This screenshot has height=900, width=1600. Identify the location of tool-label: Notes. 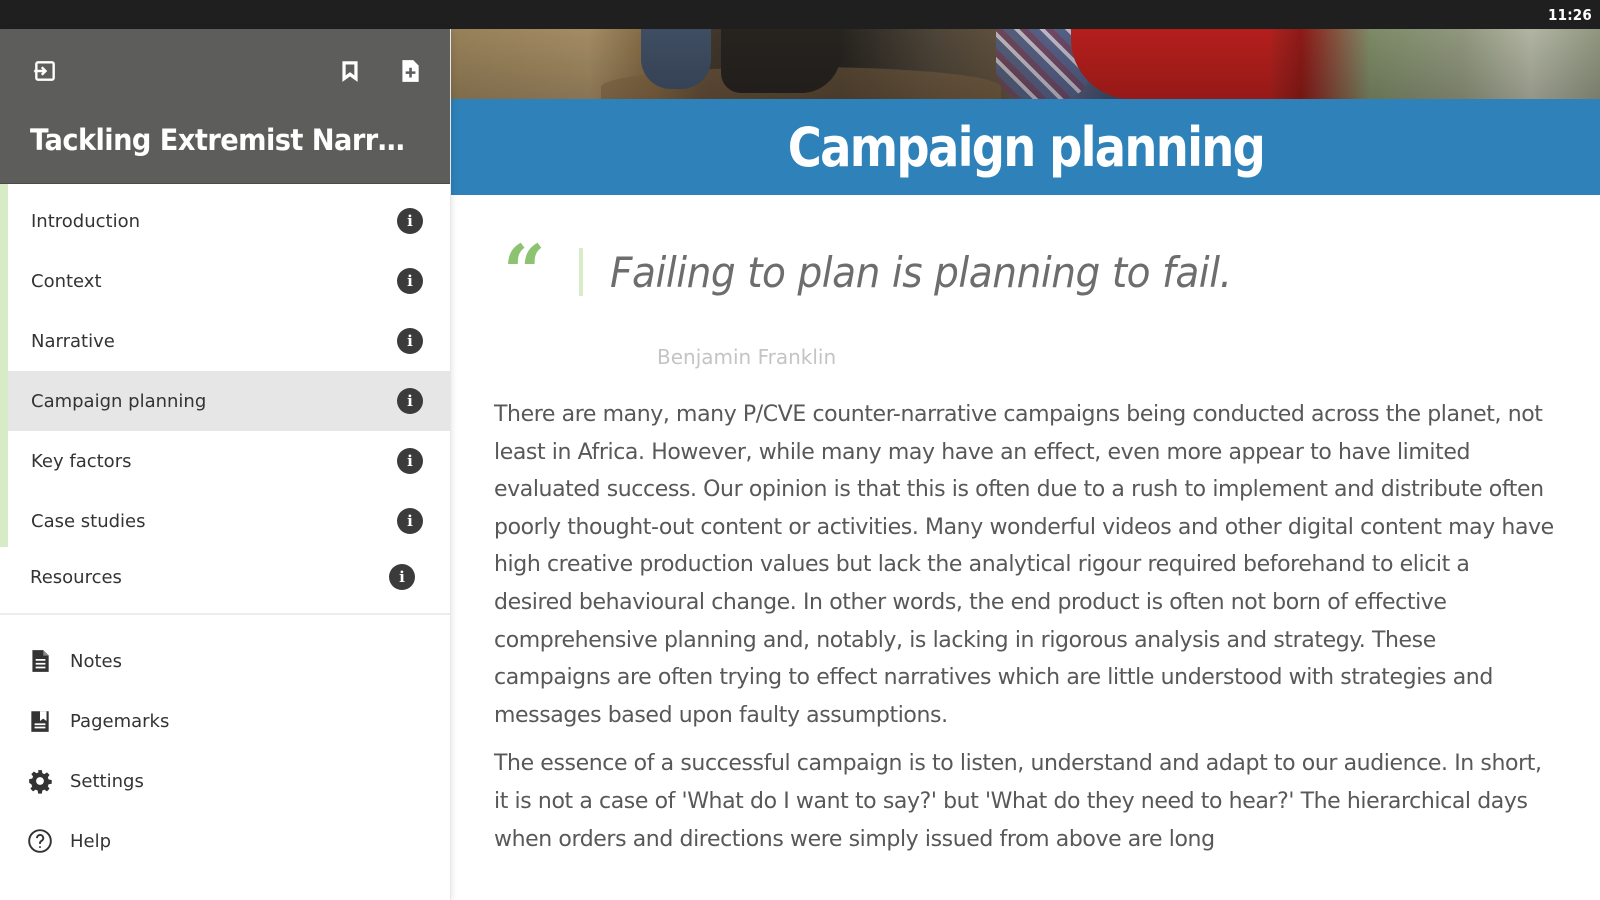
(96, 661).